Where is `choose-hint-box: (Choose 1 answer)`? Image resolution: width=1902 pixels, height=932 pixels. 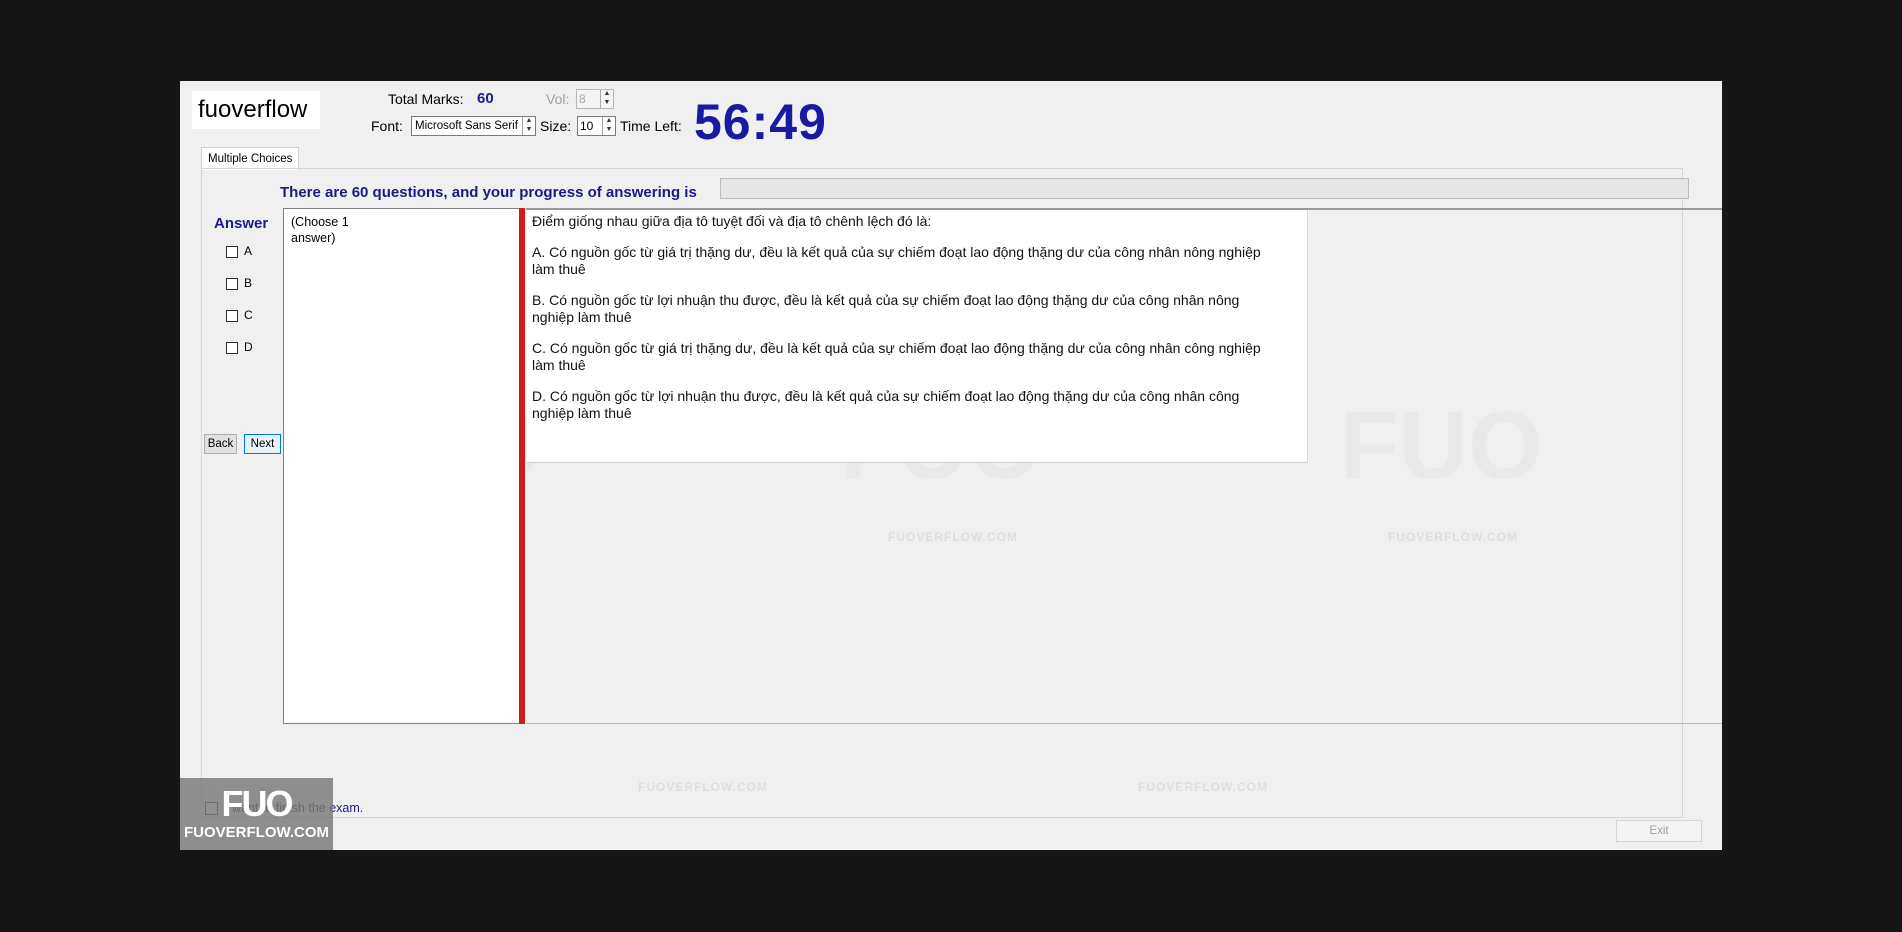
choose-hint-box: (Choose 1 answer) is located at coordinates (401, 466).